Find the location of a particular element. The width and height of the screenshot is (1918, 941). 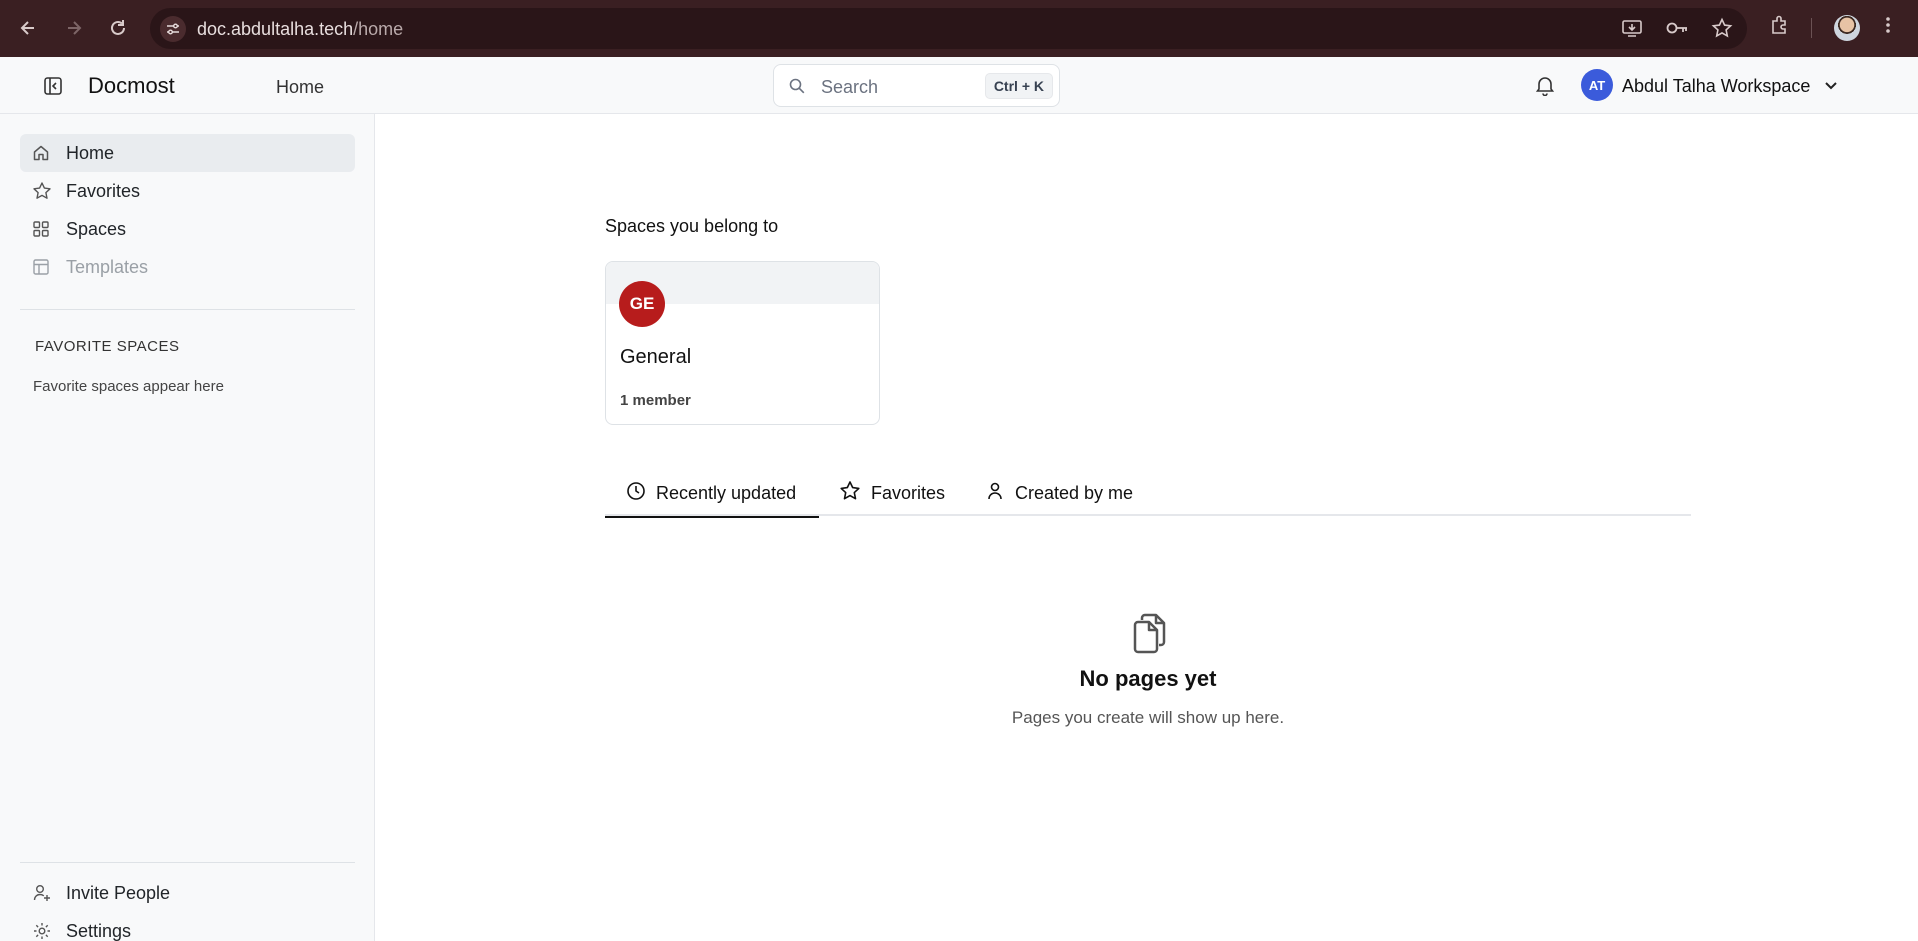

toolbar-divider is located at coordinates (1811, 28).